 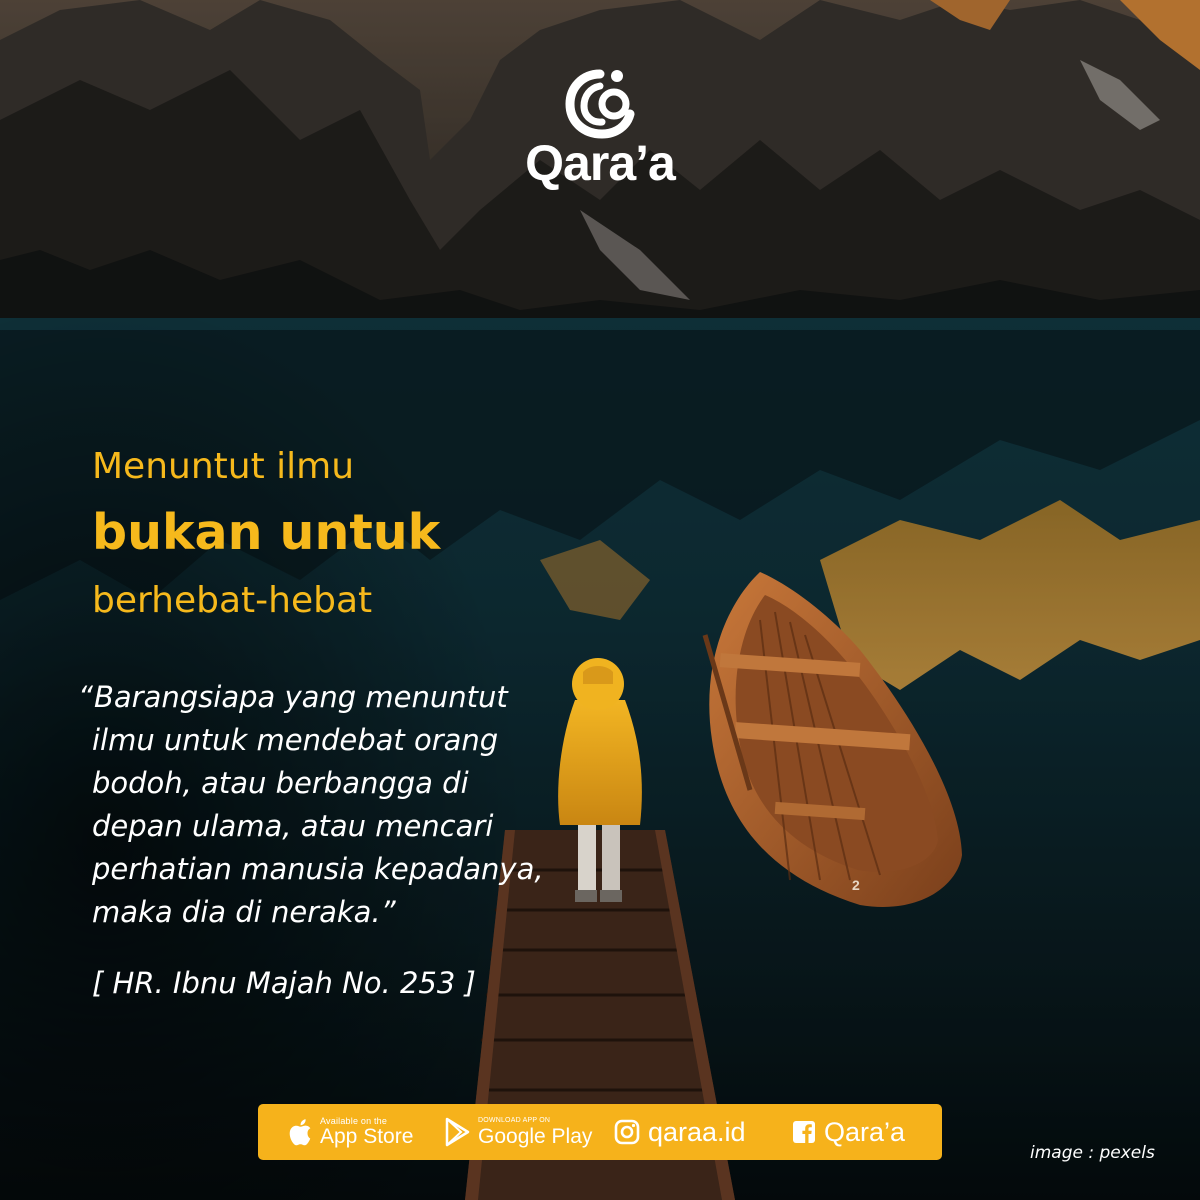 I want to click on google-play-icon, so click(x=457, y=1132).